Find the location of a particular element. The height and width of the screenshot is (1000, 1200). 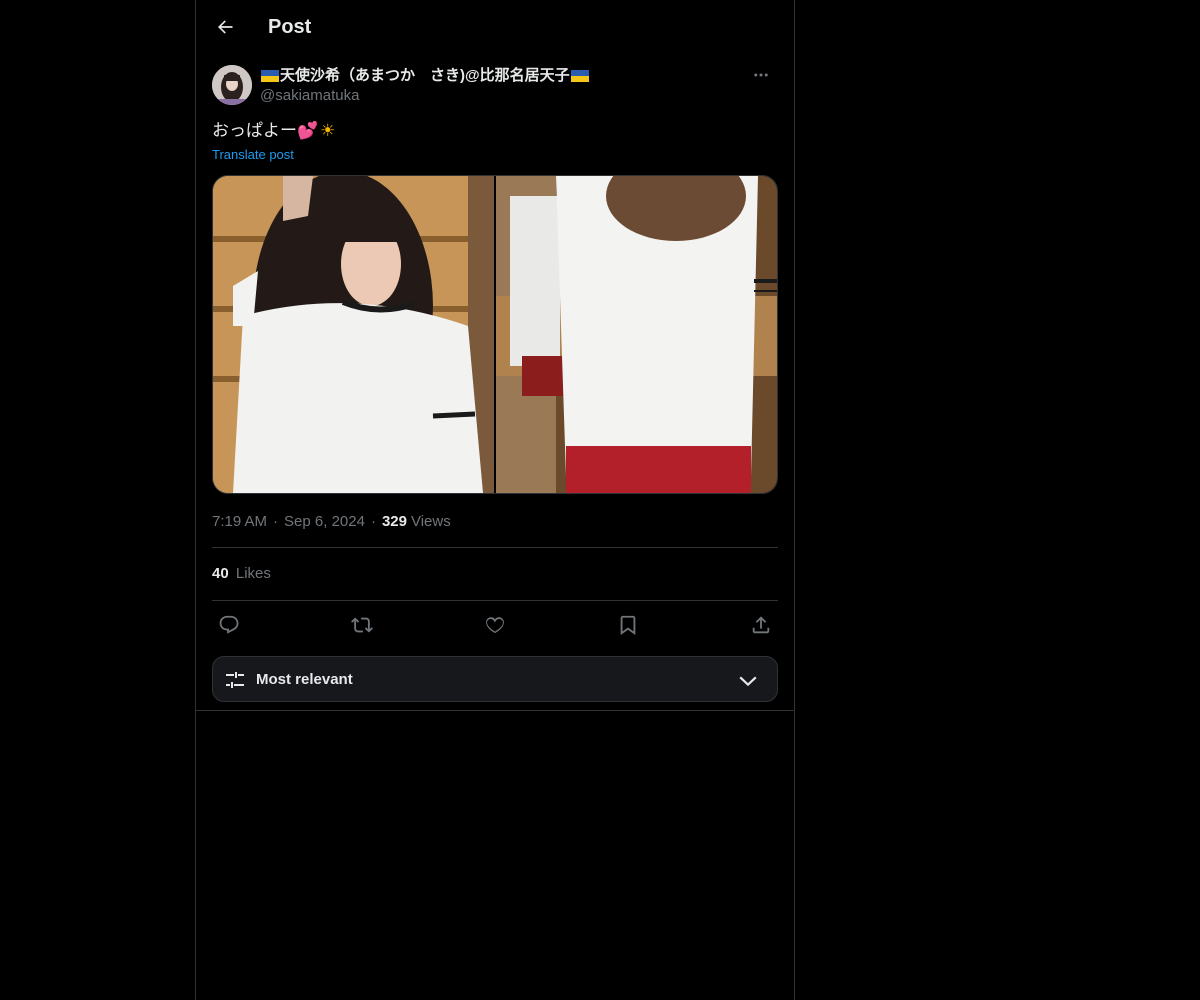

page-header: Post is located at coordinates (495, 27).